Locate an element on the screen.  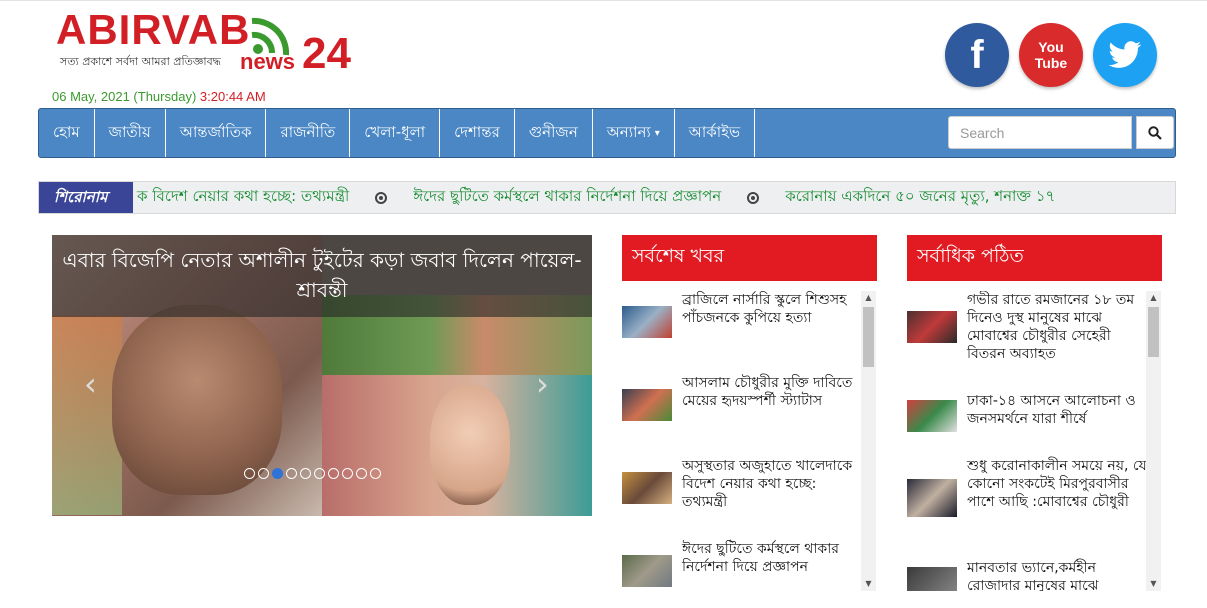
logo-tagline: সত্য প্রকাশে সর্বদা আমরা প্রতিজ্ঞাবদ্ধ is located at coordinates (140, 61).